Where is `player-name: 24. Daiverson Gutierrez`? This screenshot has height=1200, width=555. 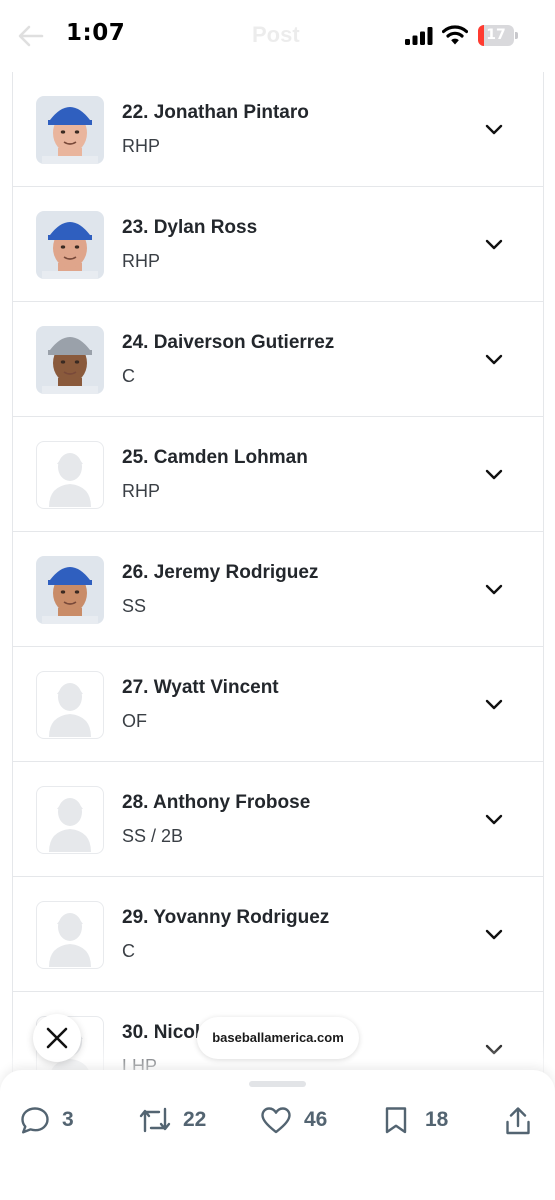 player-name: 24. Daiverson Gutierrez is located at coordinates (228, 342).